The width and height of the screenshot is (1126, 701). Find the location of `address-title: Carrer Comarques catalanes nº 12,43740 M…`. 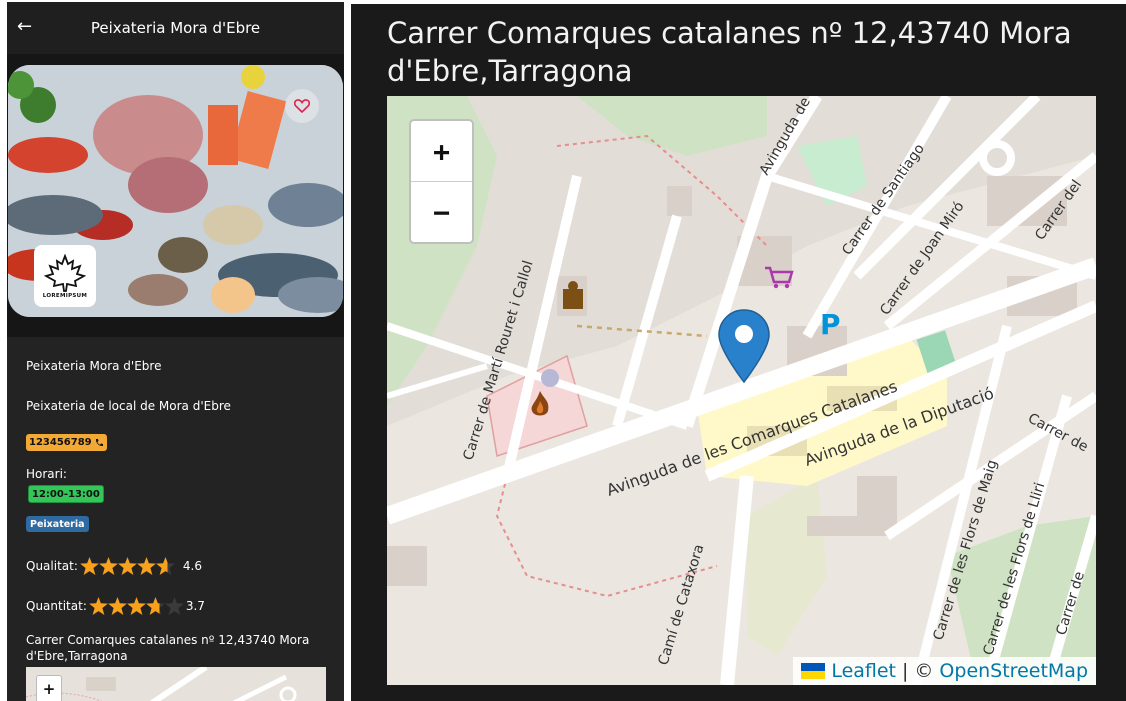

address-title: Carrer Comarques catalanes nº 12,43740 M… is located at coordinates (729, 52).